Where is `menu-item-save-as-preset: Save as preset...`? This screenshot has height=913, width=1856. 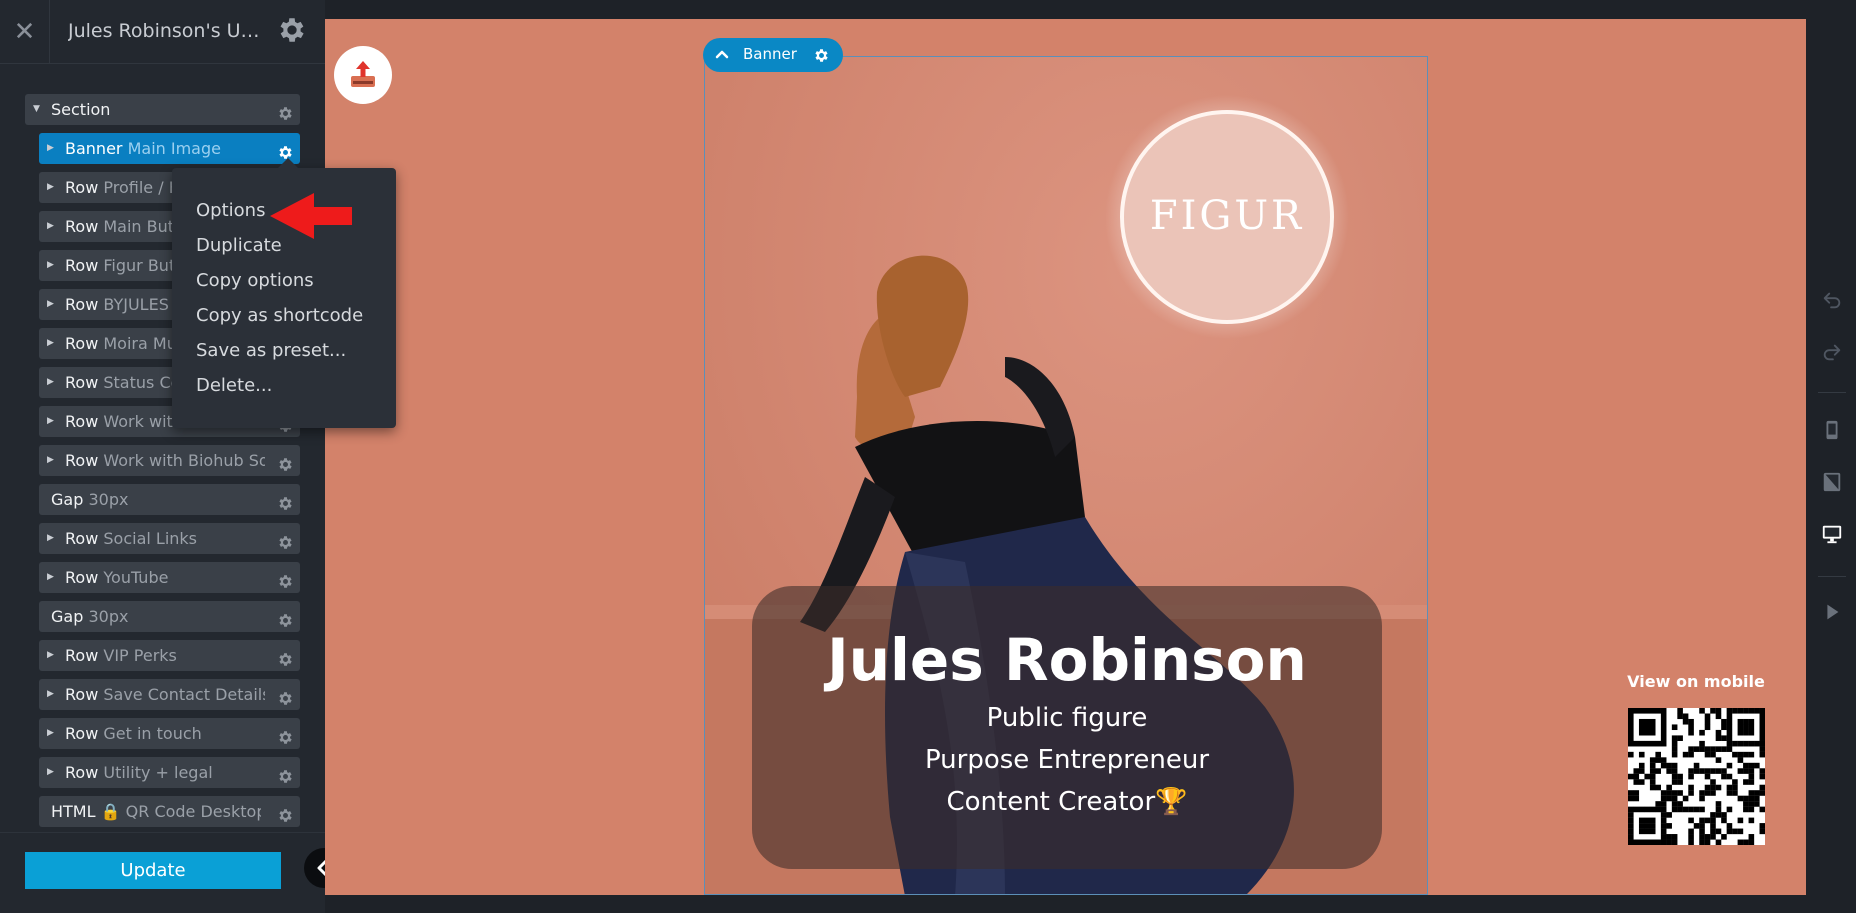 menu-item-save-as-preset: Save as preset... is located at coordinates (271, 350).